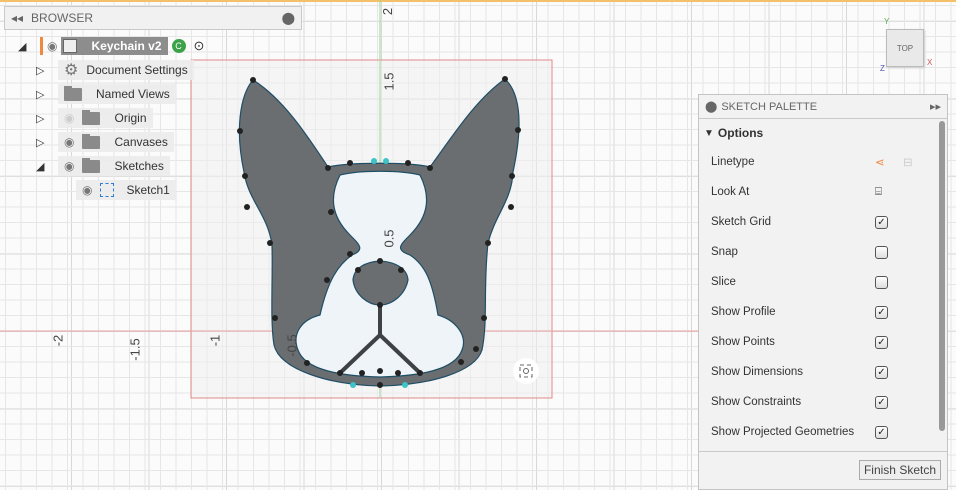 The height and width of the screenshot is (490, 956). I want to click on construction-linetype-icon: ⋖, so click(880, 162).